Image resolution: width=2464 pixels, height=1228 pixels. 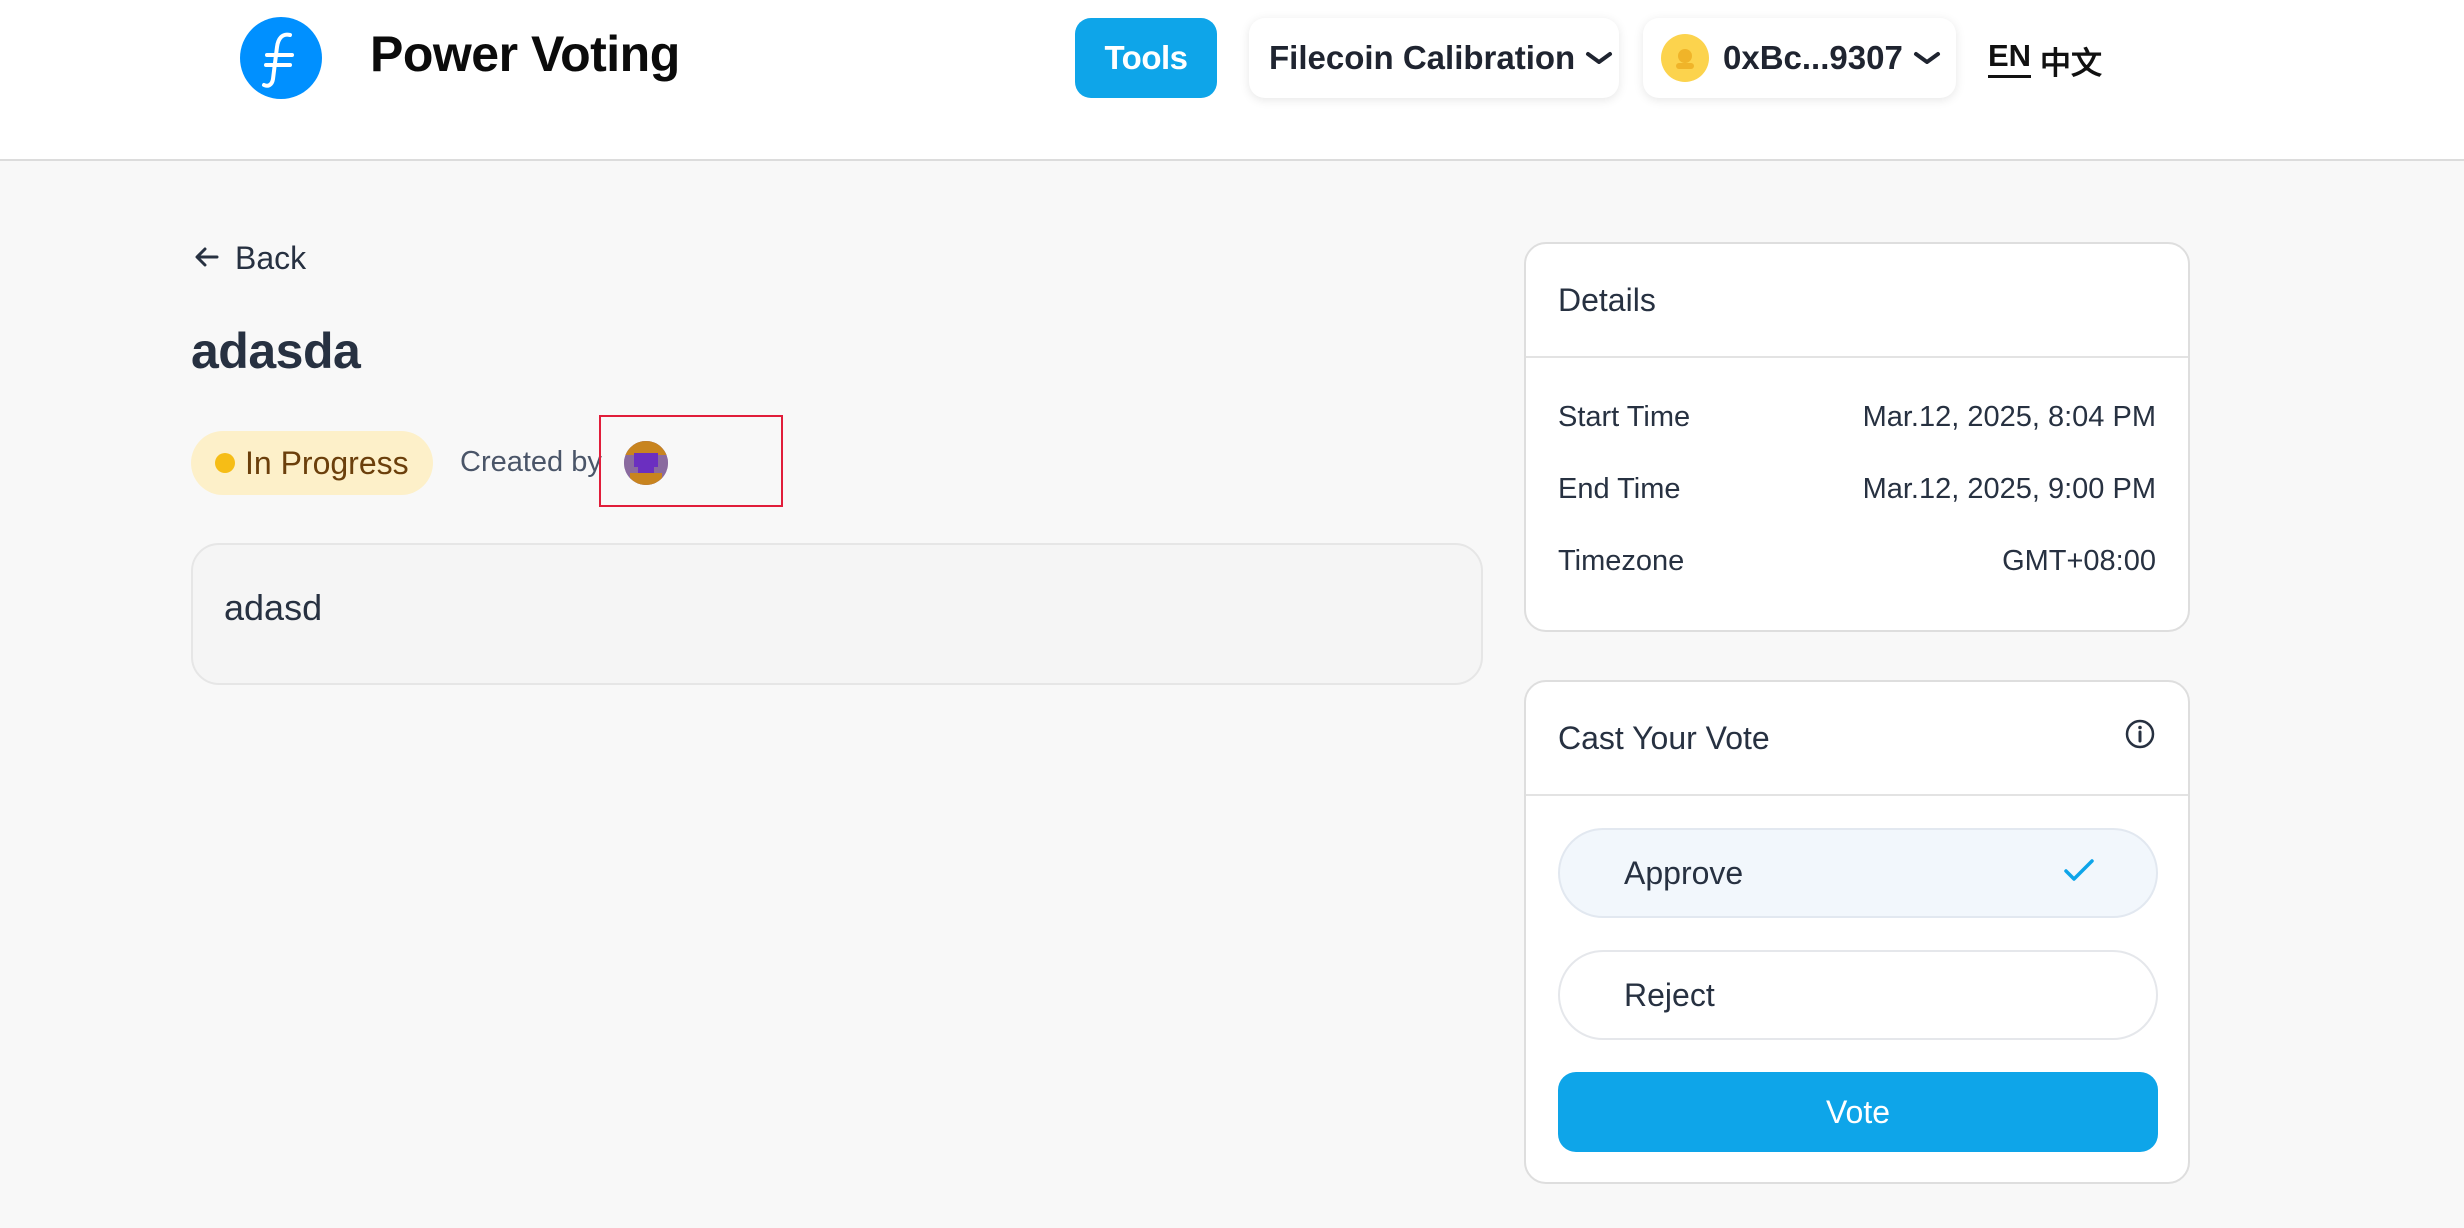 I want to click on cast-vote-card: Cast Your Vote Approve Reject Vote, so click(x=1857, y=932).